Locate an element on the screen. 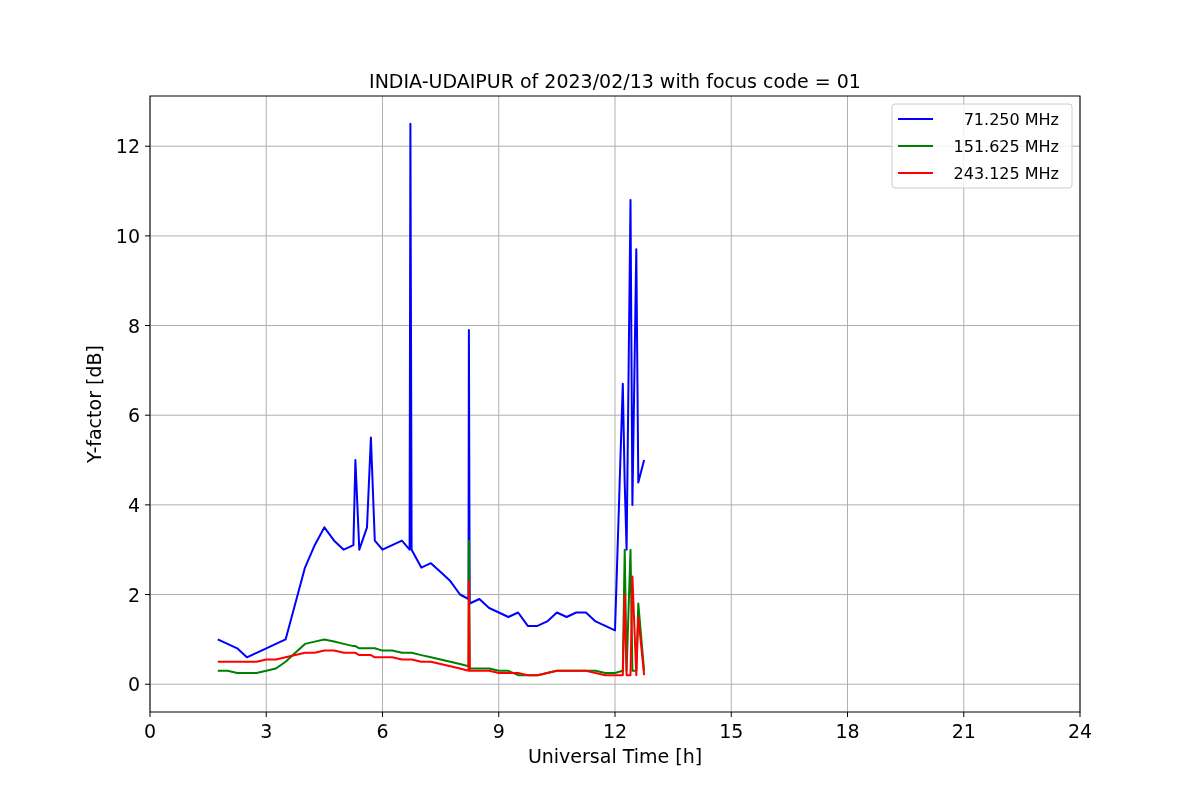 This screenshot has width=1200, height=800. legend-label: 151.625 MHz is located at coordinates (1006, 146).